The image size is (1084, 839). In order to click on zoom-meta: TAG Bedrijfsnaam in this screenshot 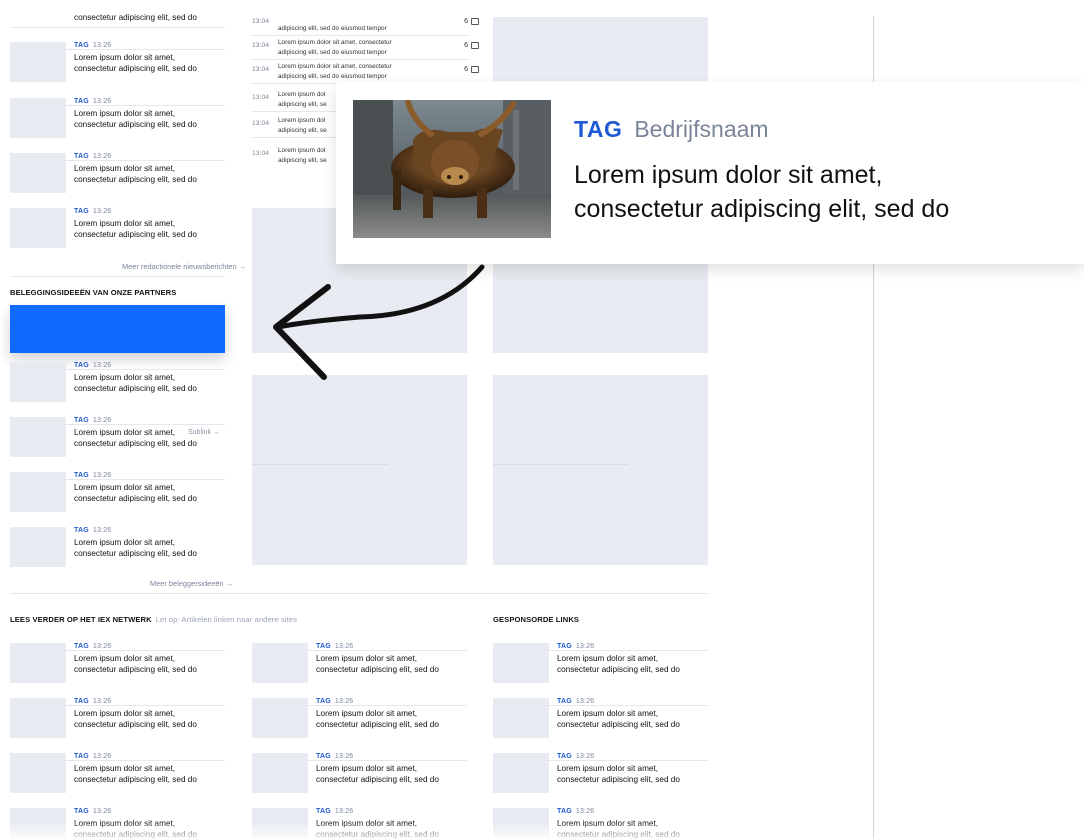, I will do `click(671, 129)`.